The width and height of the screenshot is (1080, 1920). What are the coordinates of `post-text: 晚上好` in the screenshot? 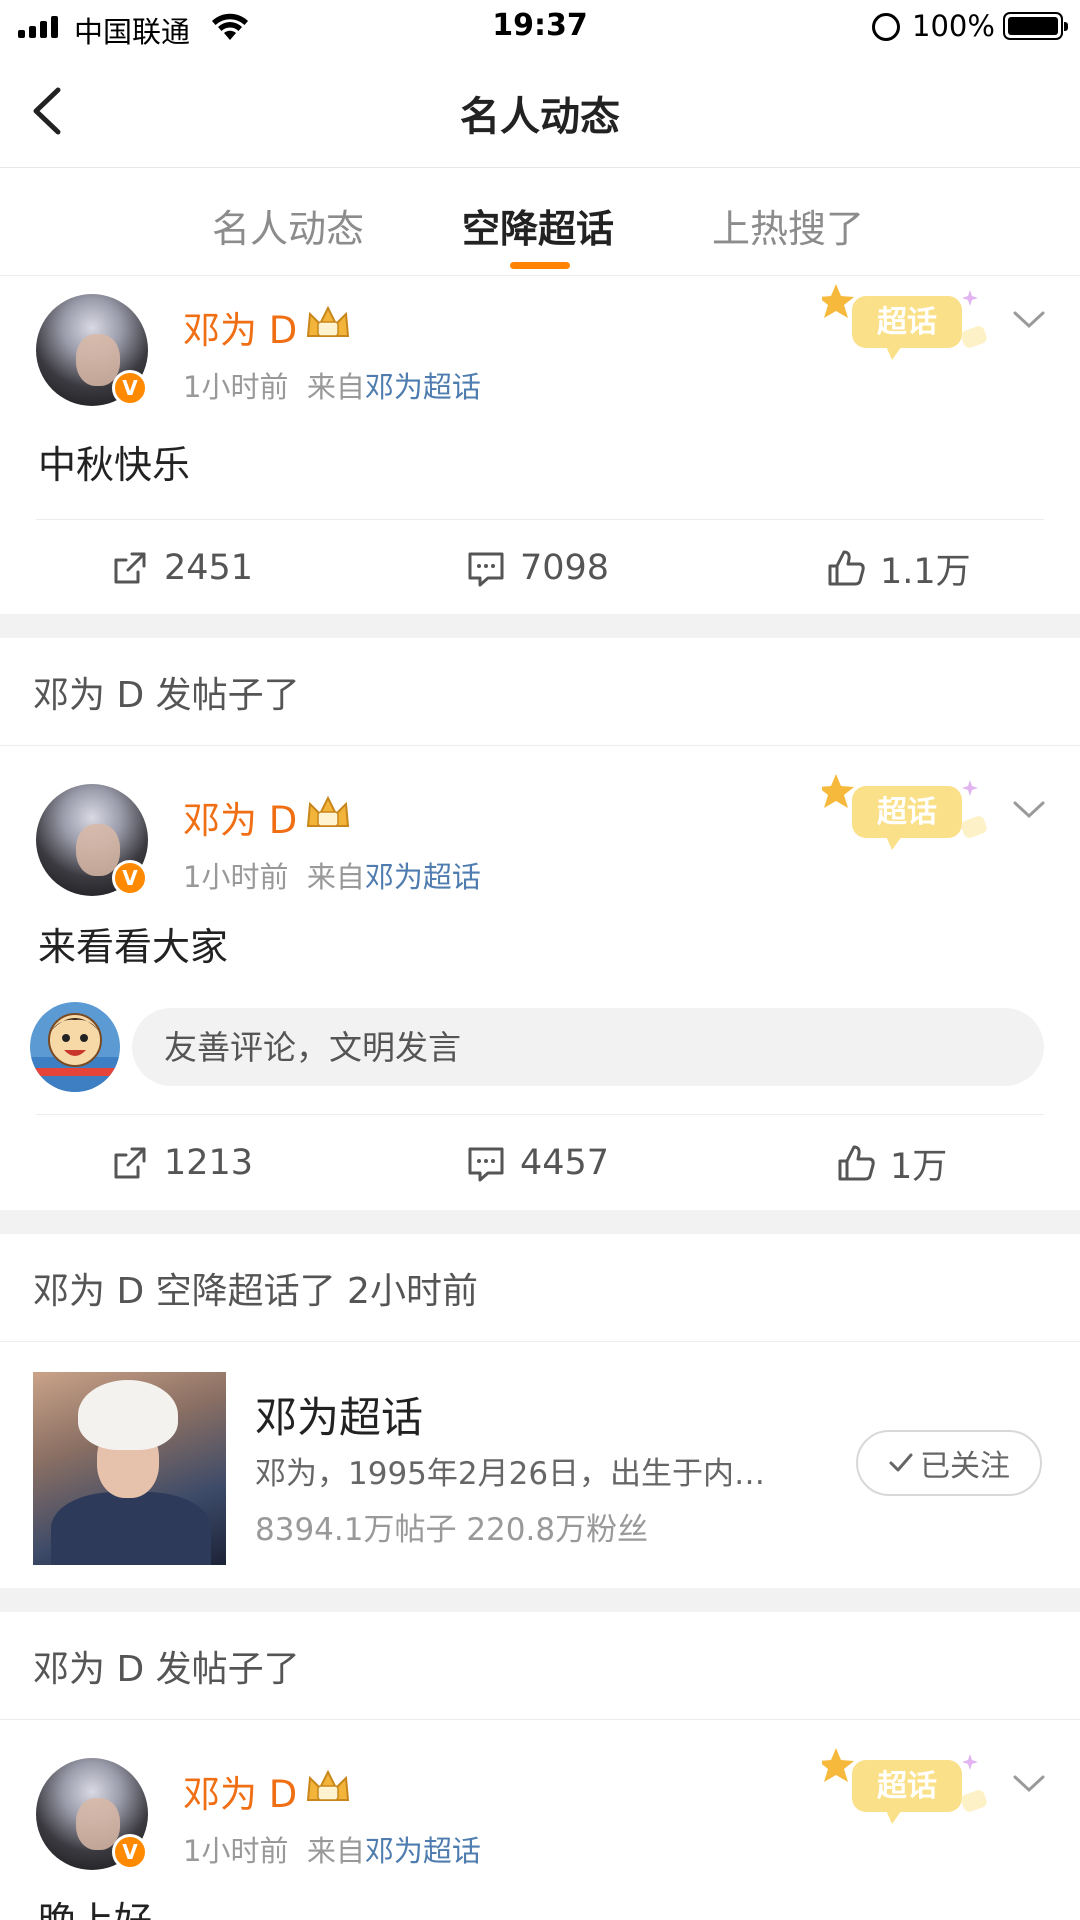 It's located at (95, 1905).